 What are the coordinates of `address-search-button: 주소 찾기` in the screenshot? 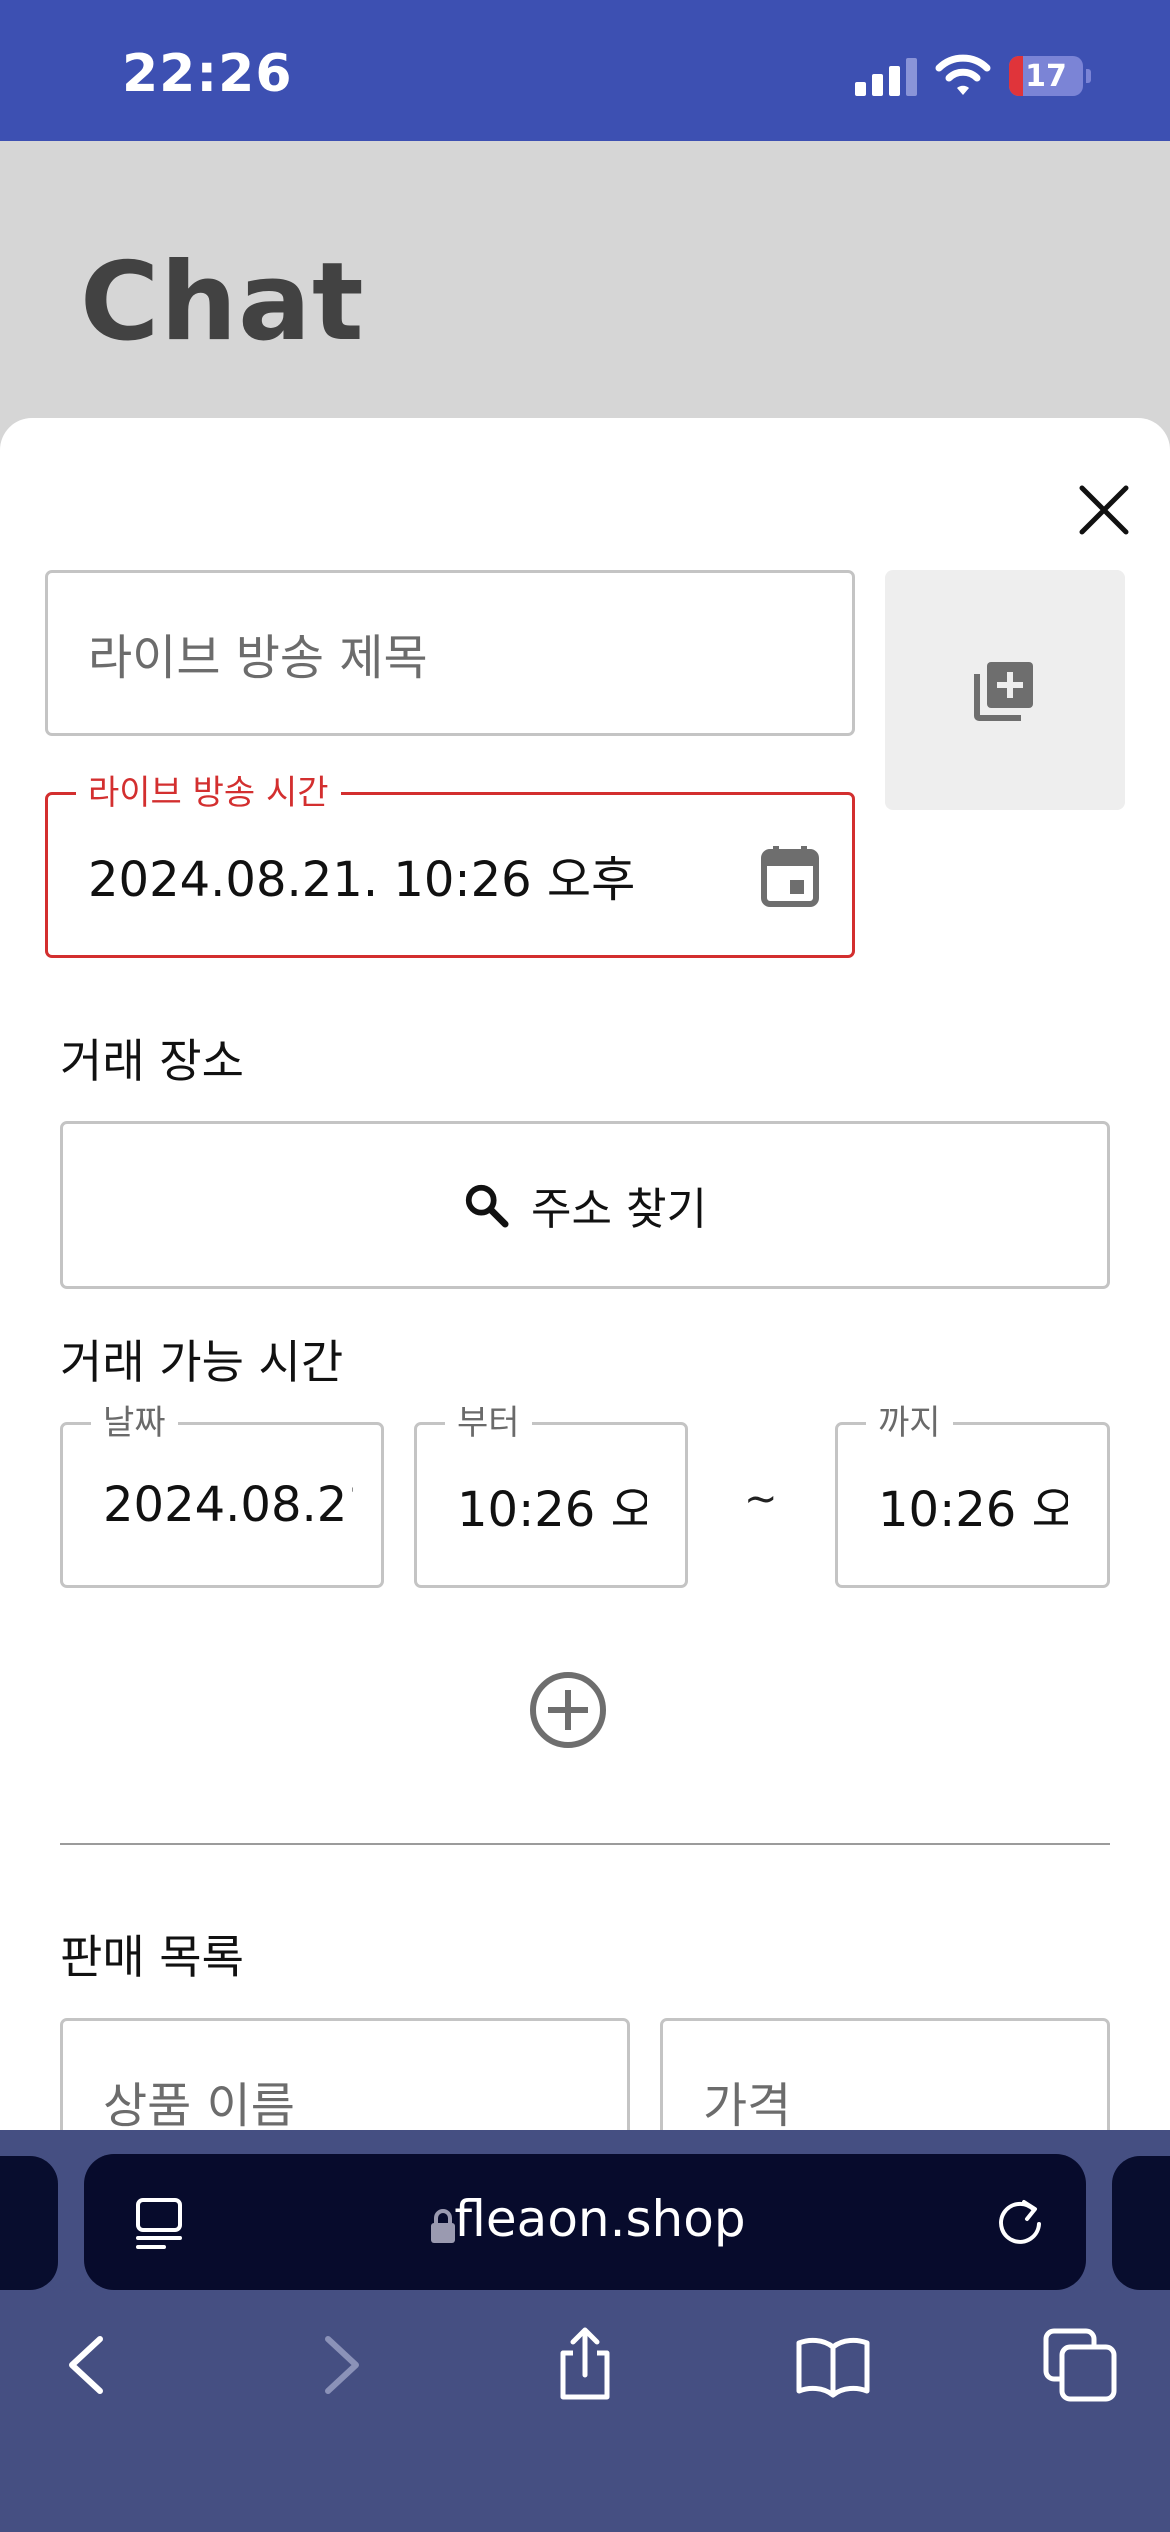 It's located at (585, 1205).